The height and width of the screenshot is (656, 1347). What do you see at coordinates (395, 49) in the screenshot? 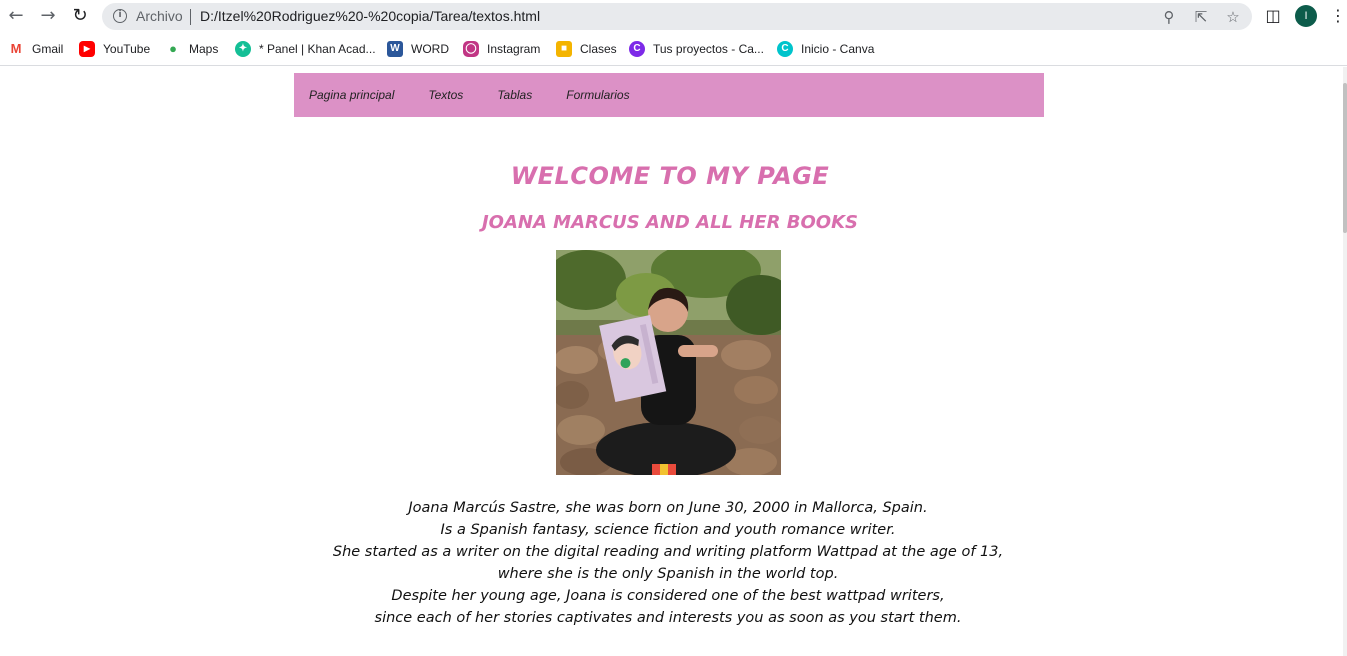
I see `word-icon: W` at bounding box center [395, 49].